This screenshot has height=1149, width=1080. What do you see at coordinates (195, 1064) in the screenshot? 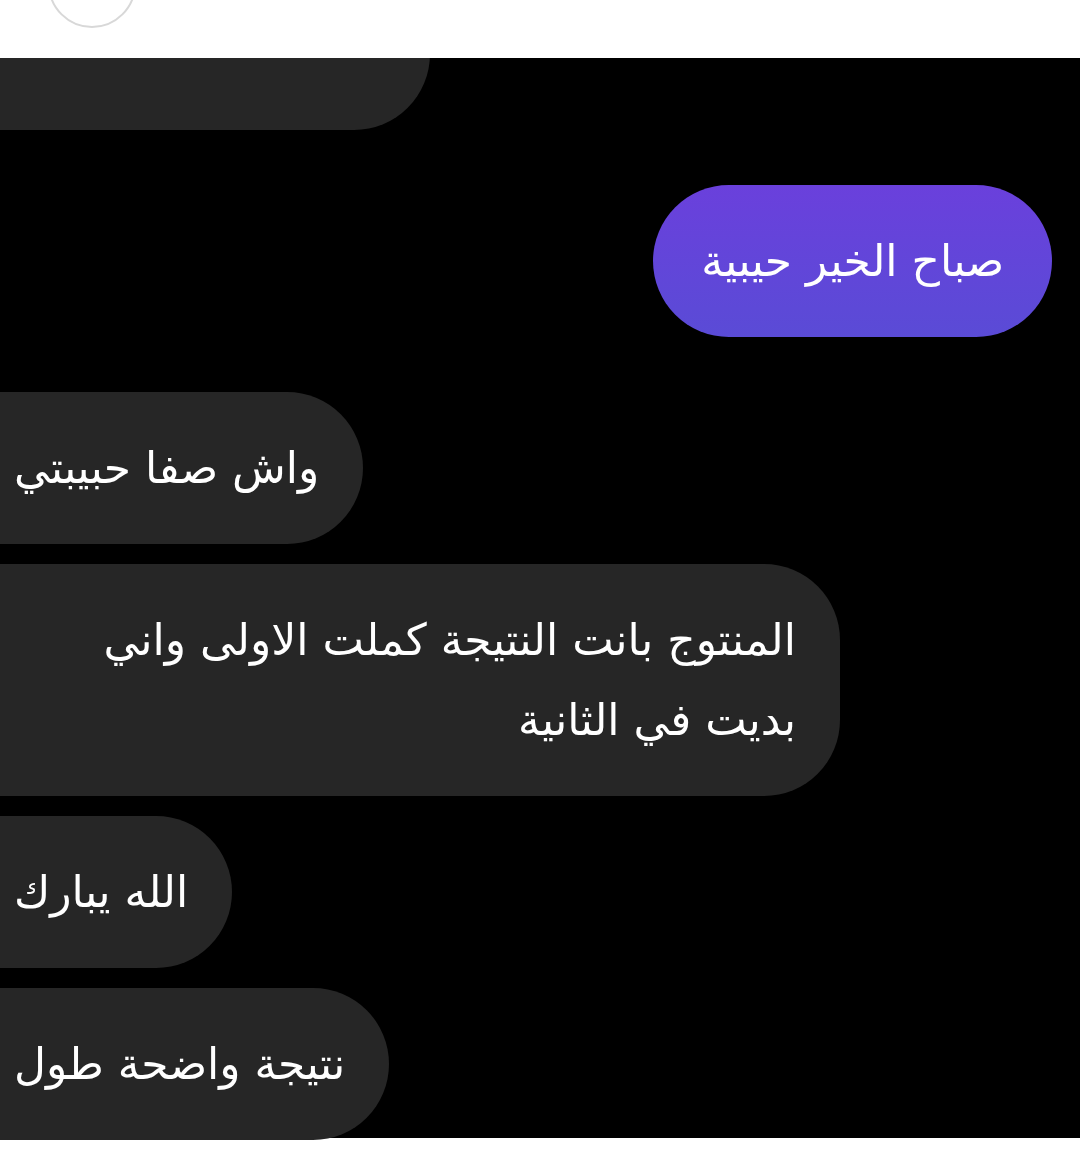
I see `message-bubble: نتيجة واضحة طول` at bounding box center [195, 1064].